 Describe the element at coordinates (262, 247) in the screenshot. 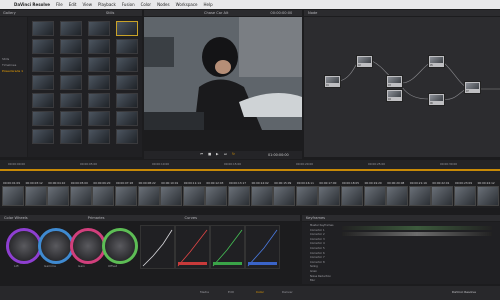

I see `blue-curve` at that location.